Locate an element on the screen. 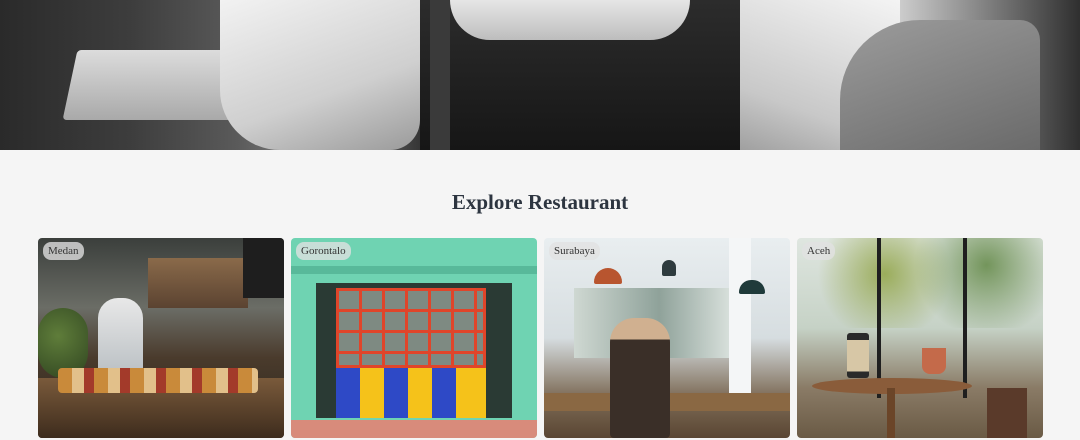  restaurant-card-gorontalo: Gorontalo is located at coordinates (414, 338).